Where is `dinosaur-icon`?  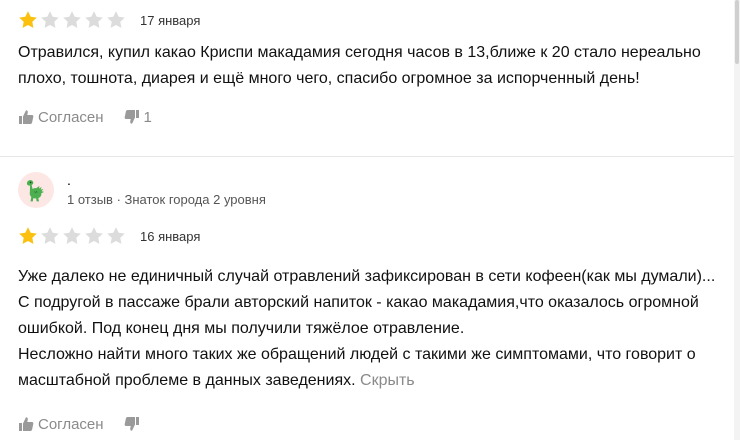
dinosaur-icon is located at coordinates (35, 191).